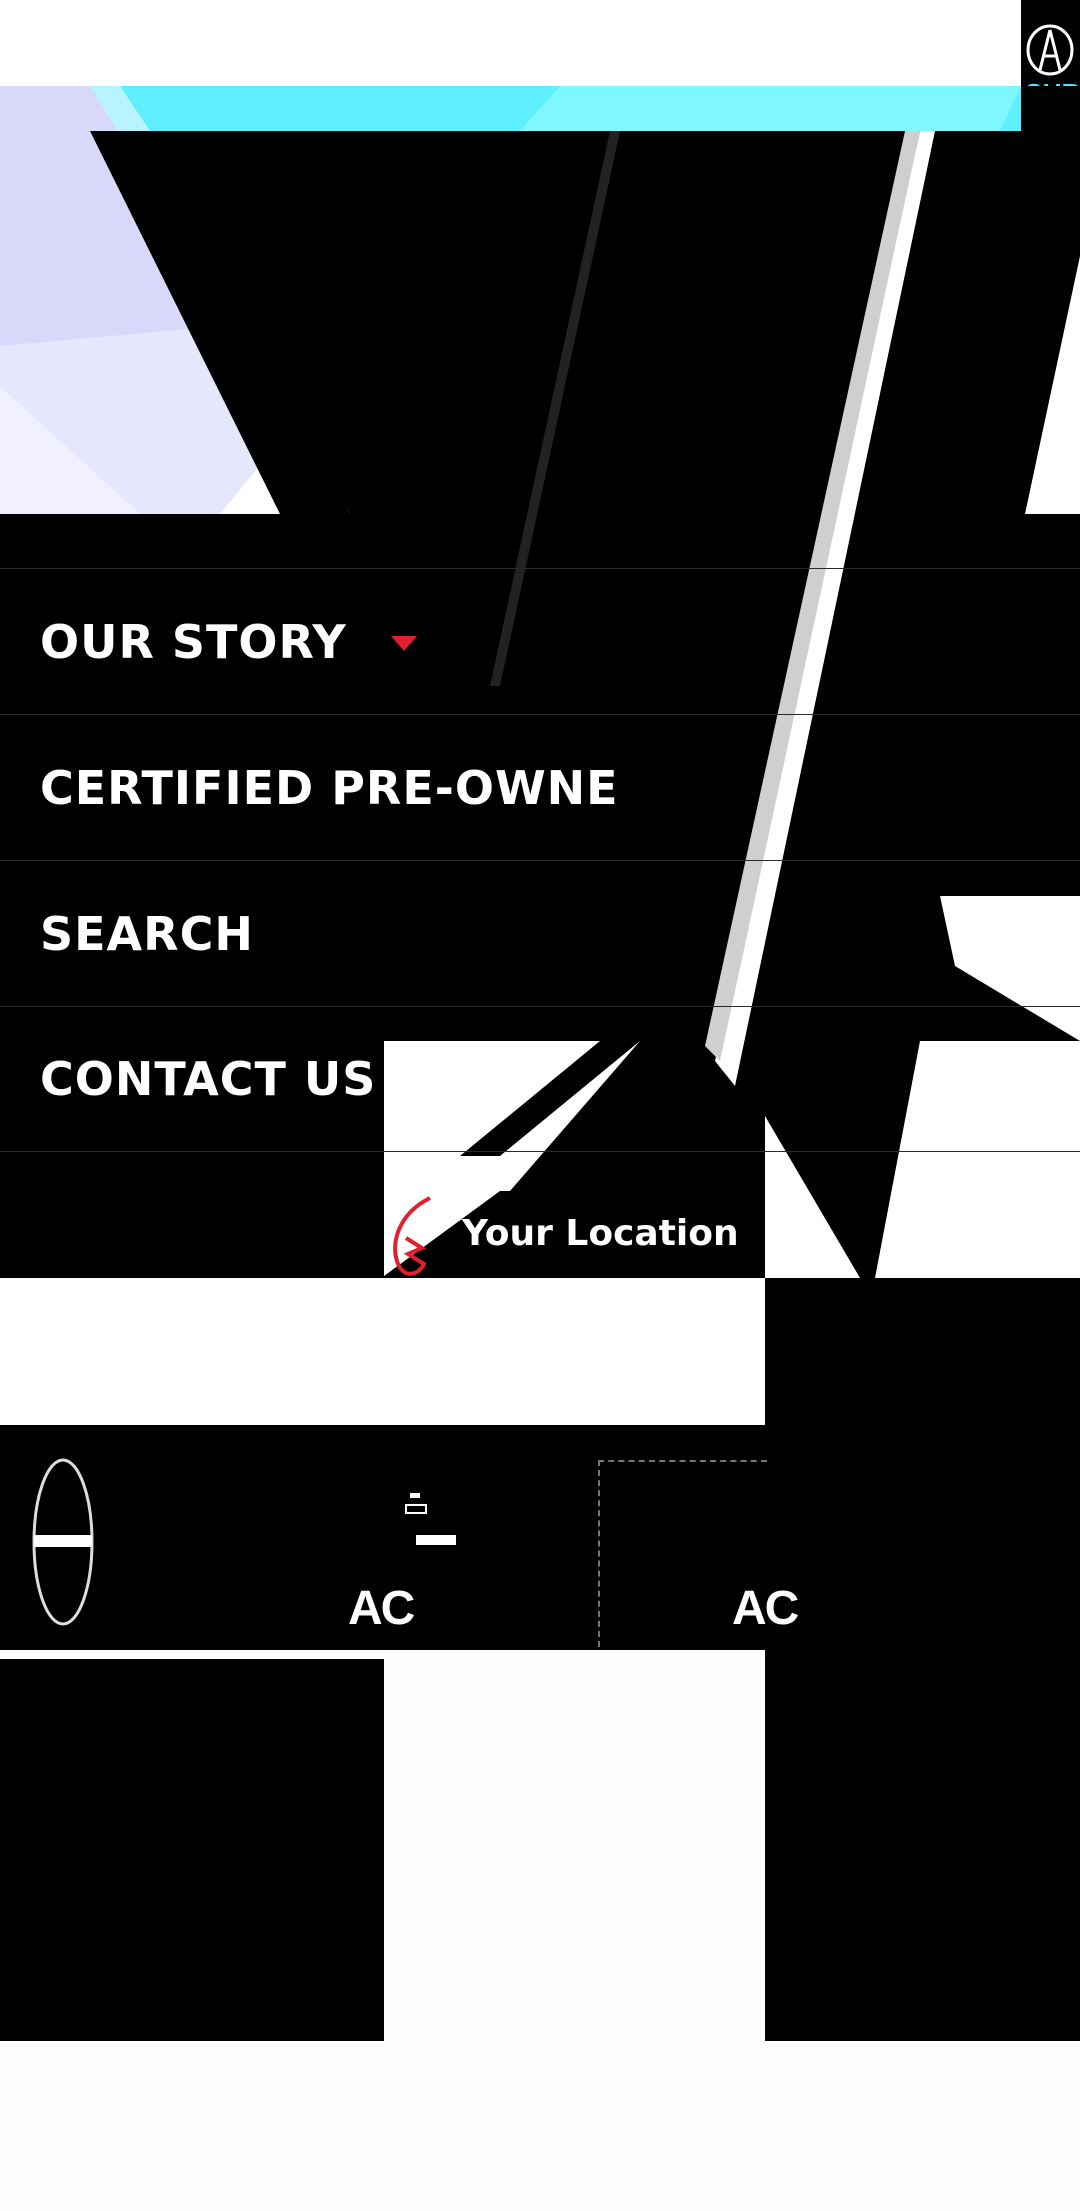 This screenshot has width=1080, height=2211. Describe the element at coordinates (329, 787) in the screenshot. I see `nav-label: CERTIFIED PRE-OWNE` at that location.